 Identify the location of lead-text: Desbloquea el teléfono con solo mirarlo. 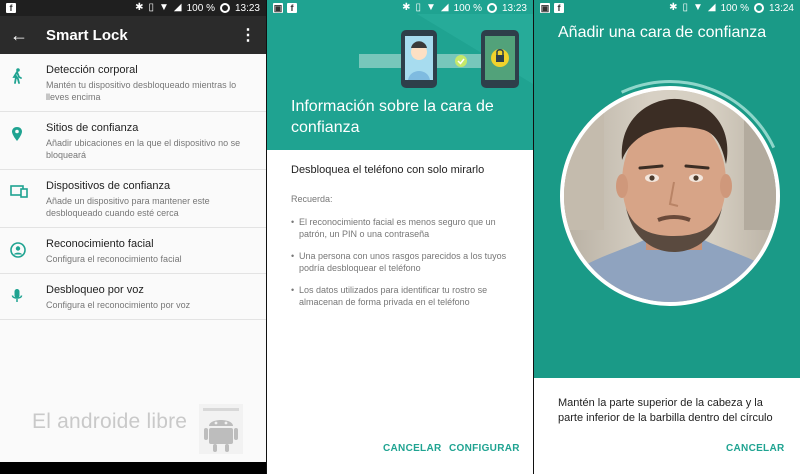
(388, 170).